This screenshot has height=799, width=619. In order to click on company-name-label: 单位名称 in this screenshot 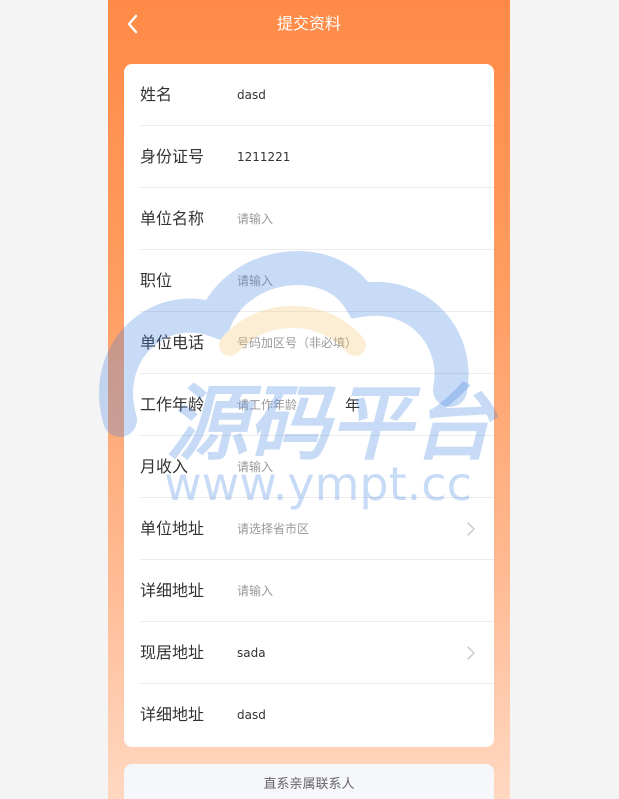, I will do `click(172, 218)`.